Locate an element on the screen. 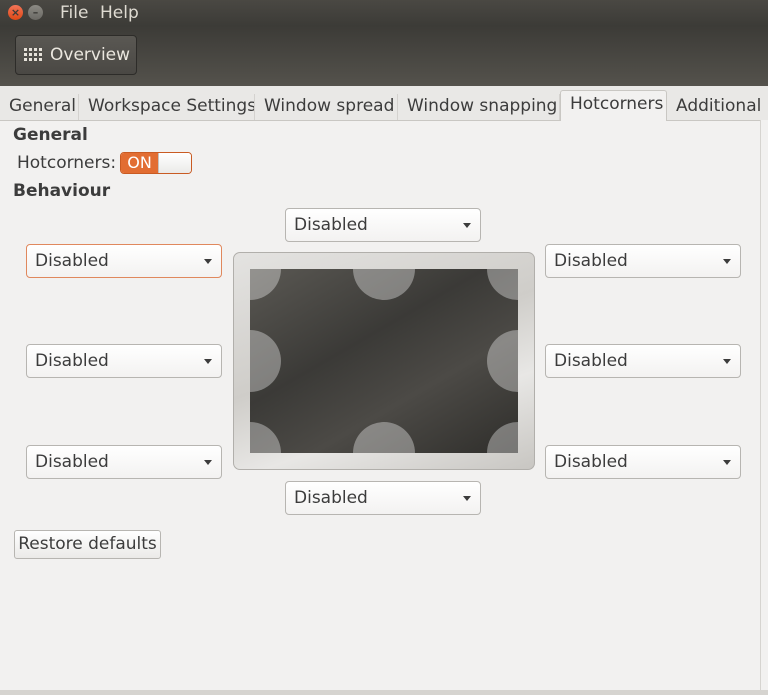  switch-state: ON is located at coordinates (139, 163).